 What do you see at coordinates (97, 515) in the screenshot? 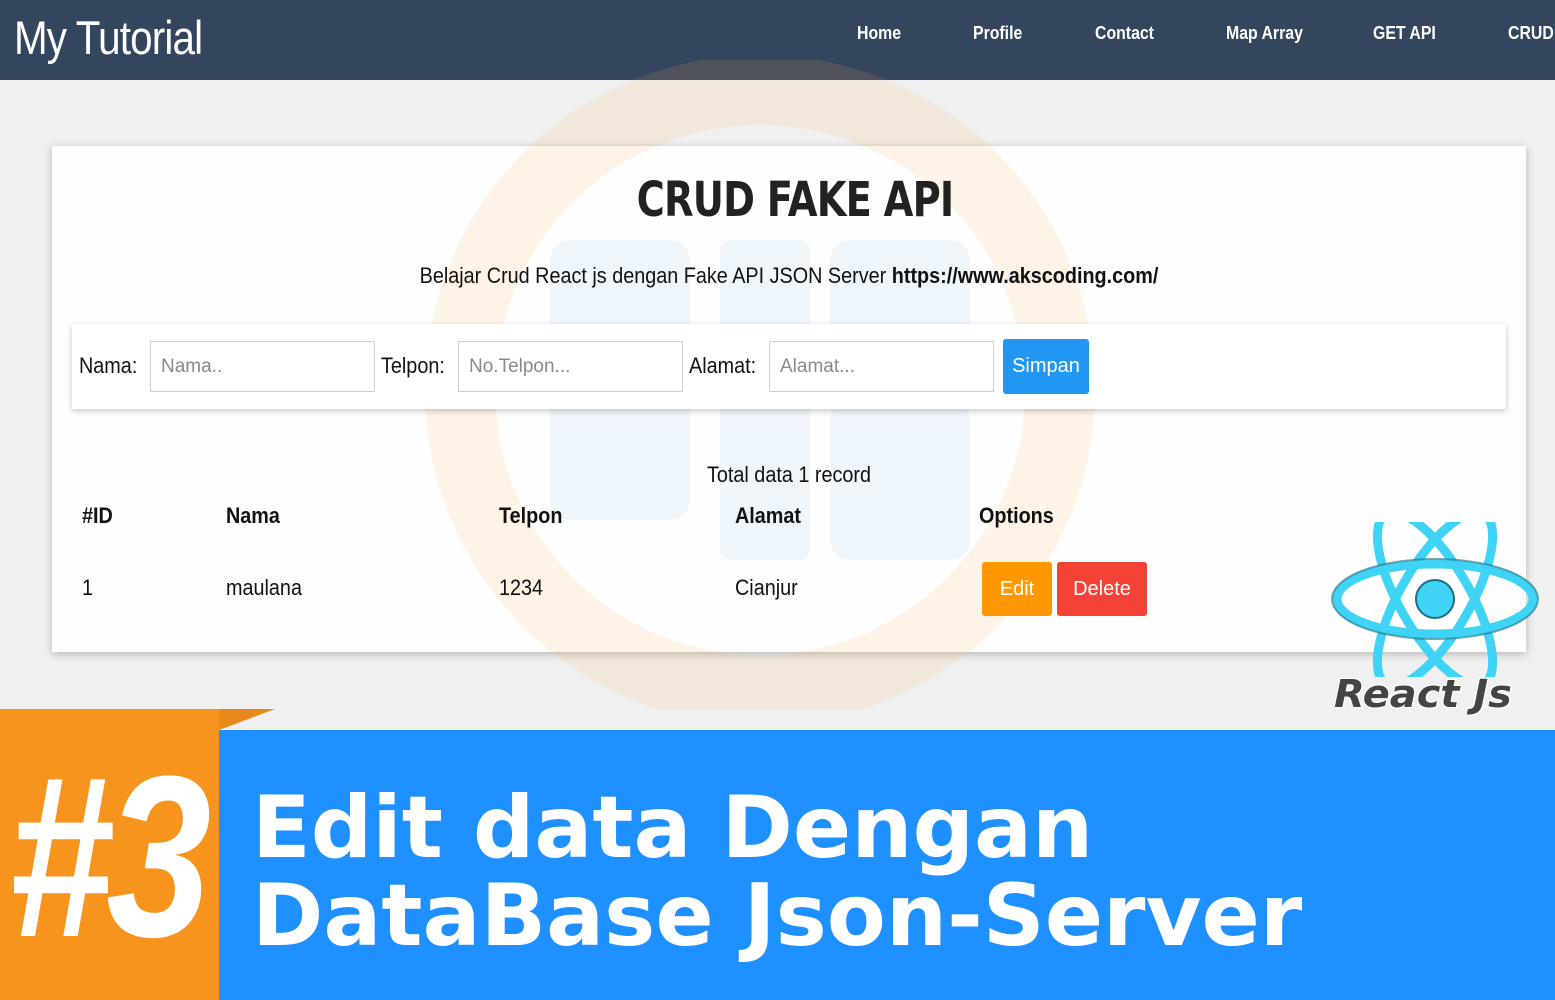
I see `table-header-id: #ID` at bounding box center [97, 515].